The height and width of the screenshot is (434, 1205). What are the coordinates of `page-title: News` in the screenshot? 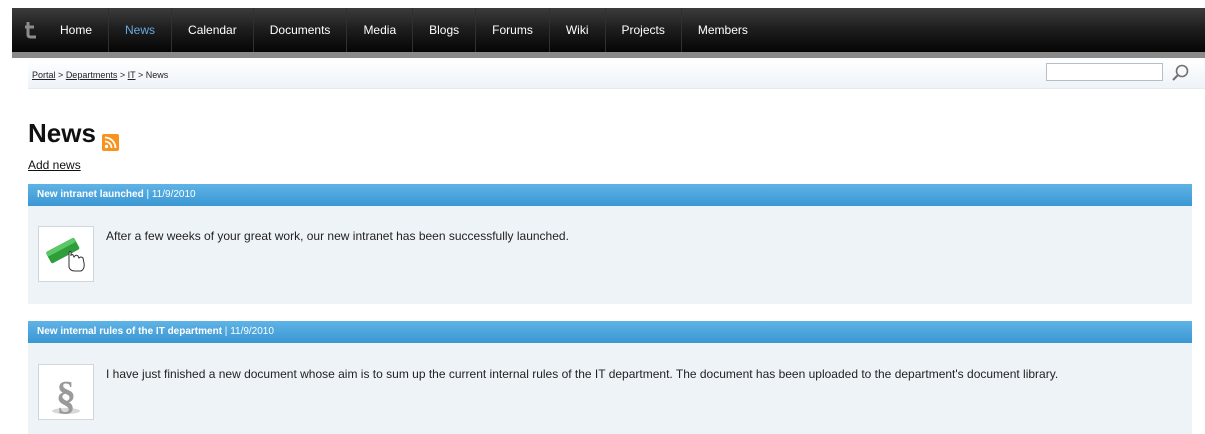 It's located at (73, 134).